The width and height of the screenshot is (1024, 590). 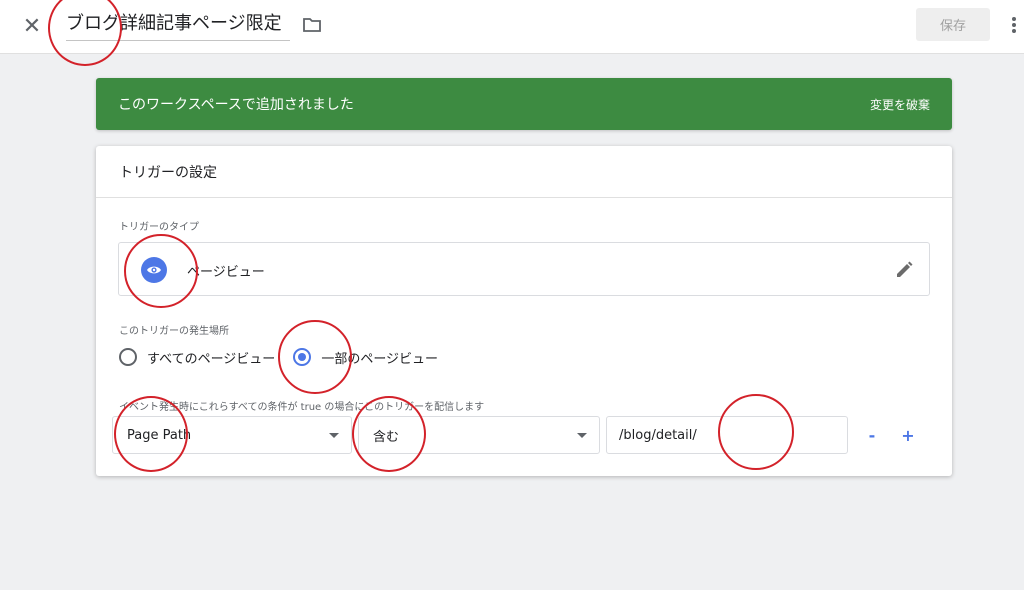 I want to click on trigger-type-box: ページビュー, so click(x=524, y=269).